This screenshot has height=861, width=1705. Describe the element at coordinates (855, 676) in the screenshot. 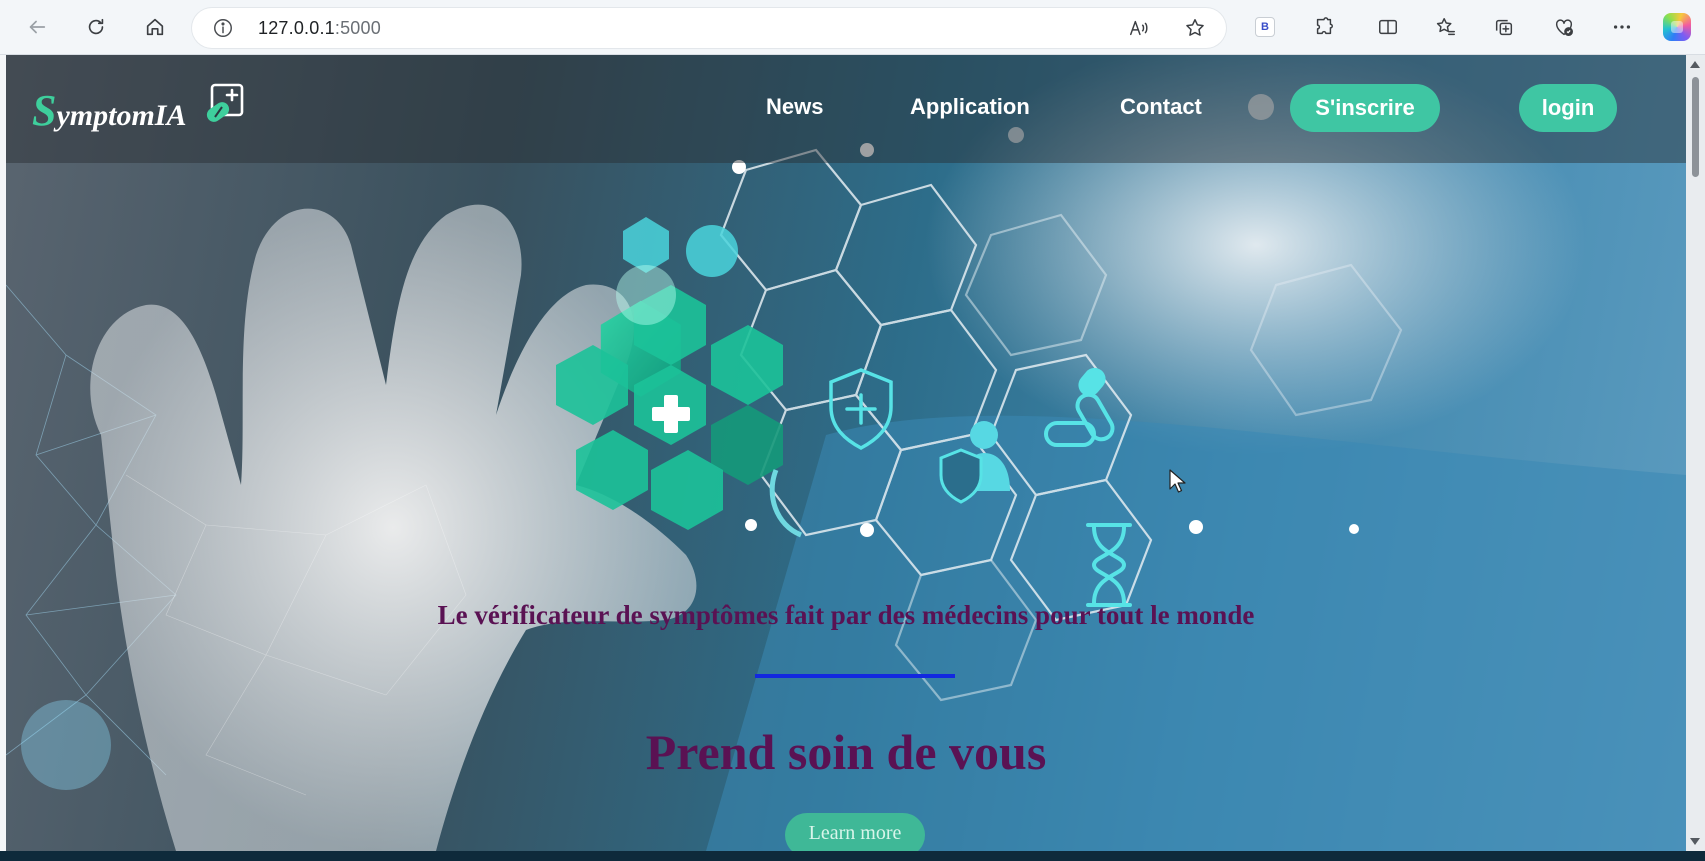

I see `hero-divider` at that location.